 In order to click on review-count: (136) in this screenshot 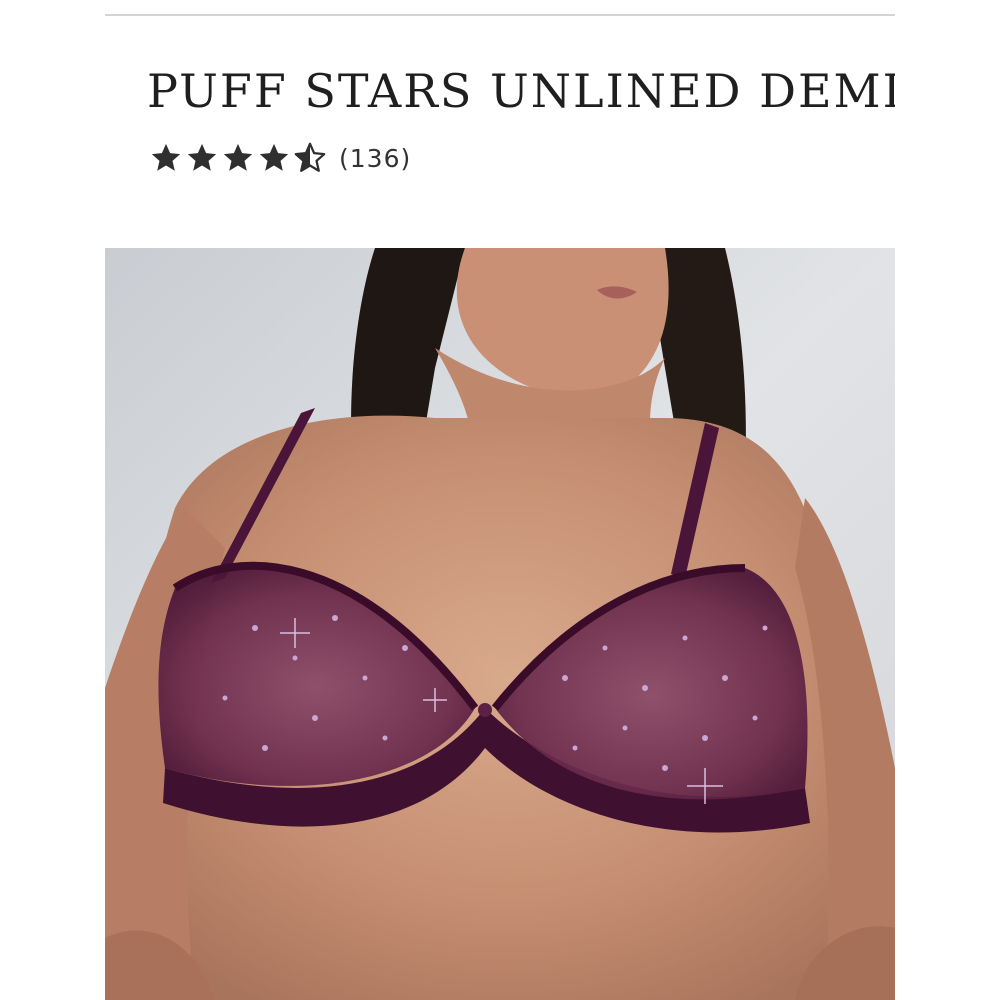, I will do `click(375, 158)`.